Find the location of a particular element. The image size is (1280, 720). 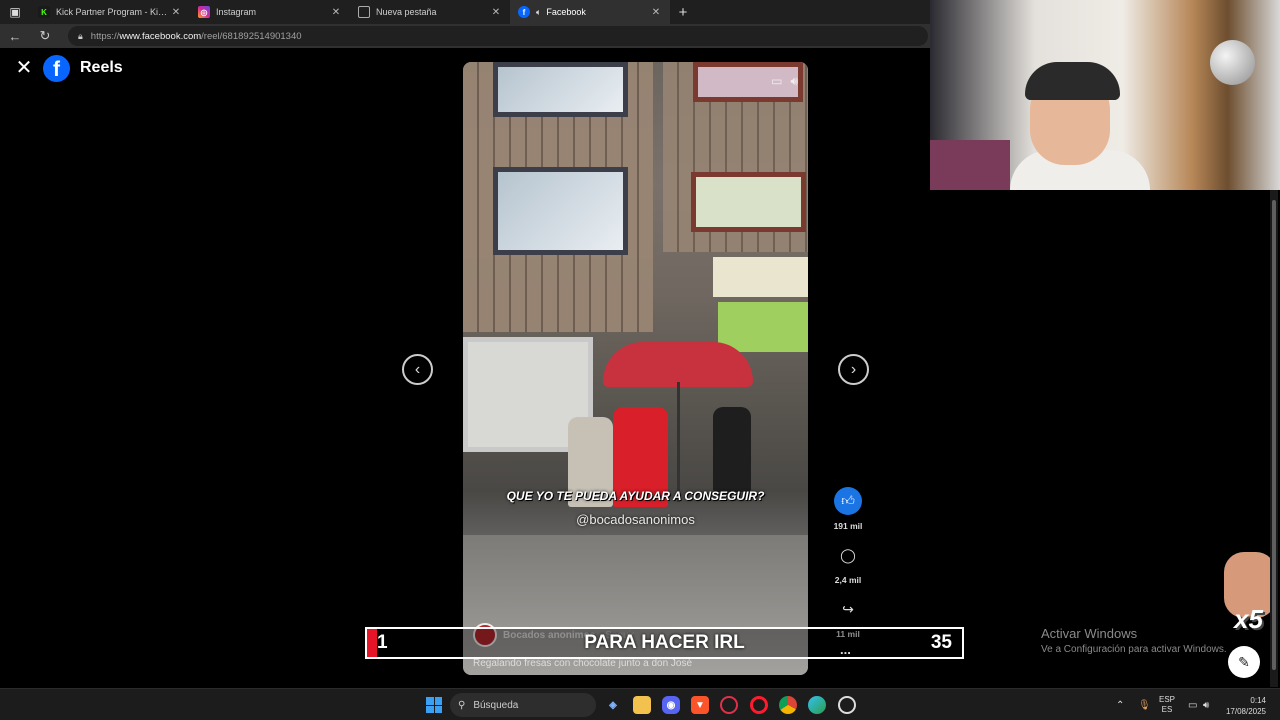

video-caption: QUE YO TE PUEDA AYUDAR A CONSEGUIR? is located at coordinates (635, 496).